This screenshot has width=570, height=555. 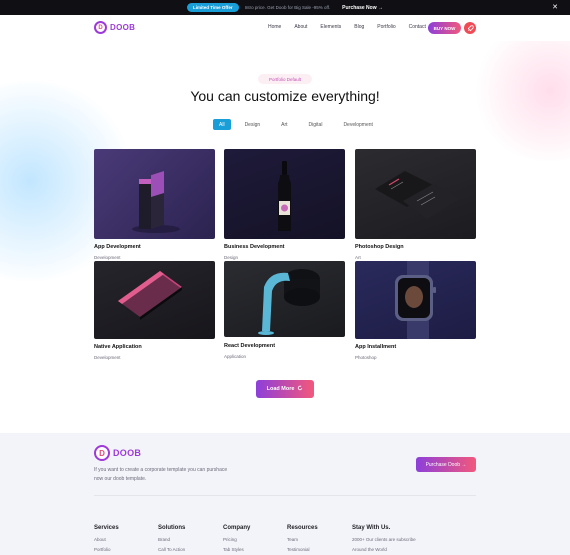 What do you see at coordinates (375, 347) in the screenshot?
I see `card-title: App Installment` at bounding box center [375, 347].